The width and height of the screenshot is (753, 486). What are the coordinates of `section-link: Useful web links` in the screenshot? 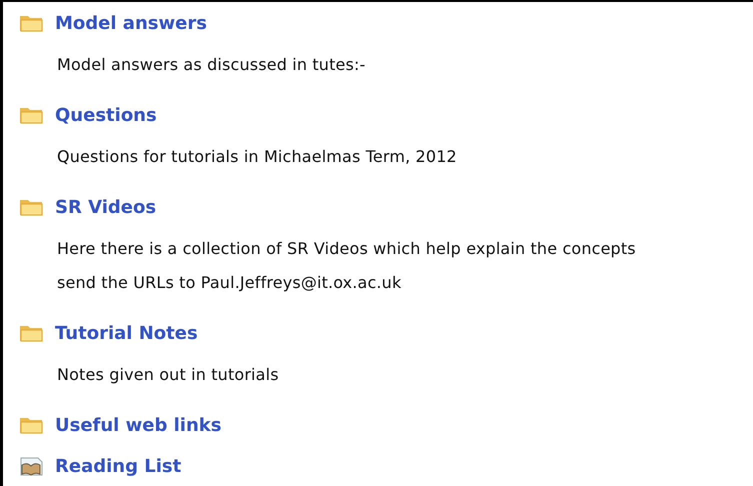 It's located at (138, 425).